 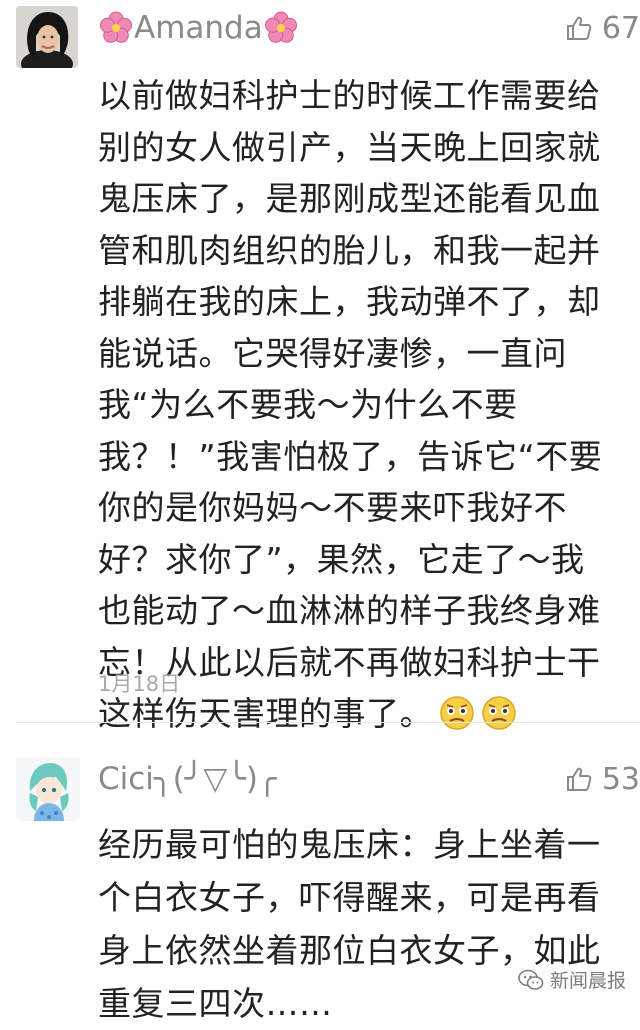 What do you see at coordinates (620, 28) in the screenshot?
I see `like-count: 67` at bounding box center [620, 28].